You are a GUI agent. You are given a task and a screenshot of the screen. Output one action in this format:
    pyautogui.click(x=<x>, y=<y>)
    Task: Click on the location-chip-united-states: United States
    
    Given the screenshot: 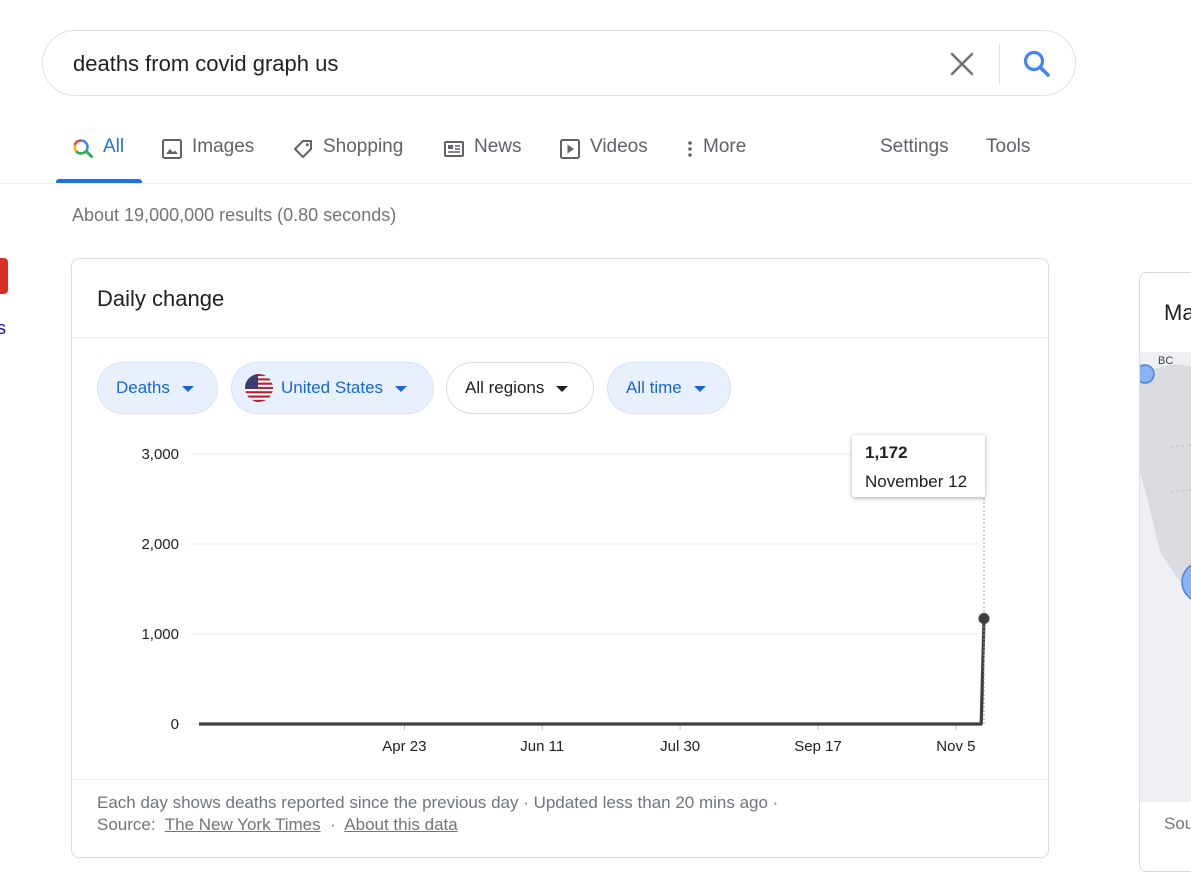 What is the action you would take?
    pyautogui.click(x=332, y=388)
    